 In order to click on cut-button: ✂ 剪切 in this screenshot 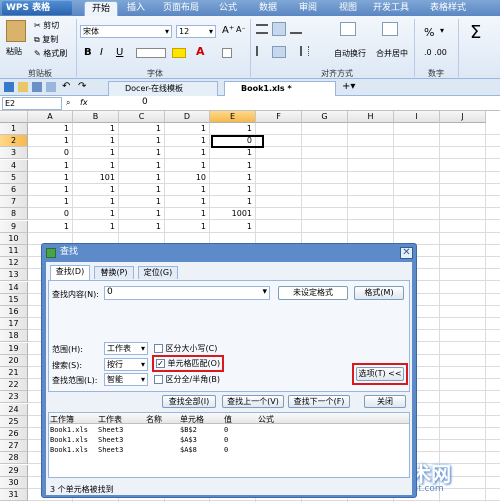, I will do `click(46, 25)`.